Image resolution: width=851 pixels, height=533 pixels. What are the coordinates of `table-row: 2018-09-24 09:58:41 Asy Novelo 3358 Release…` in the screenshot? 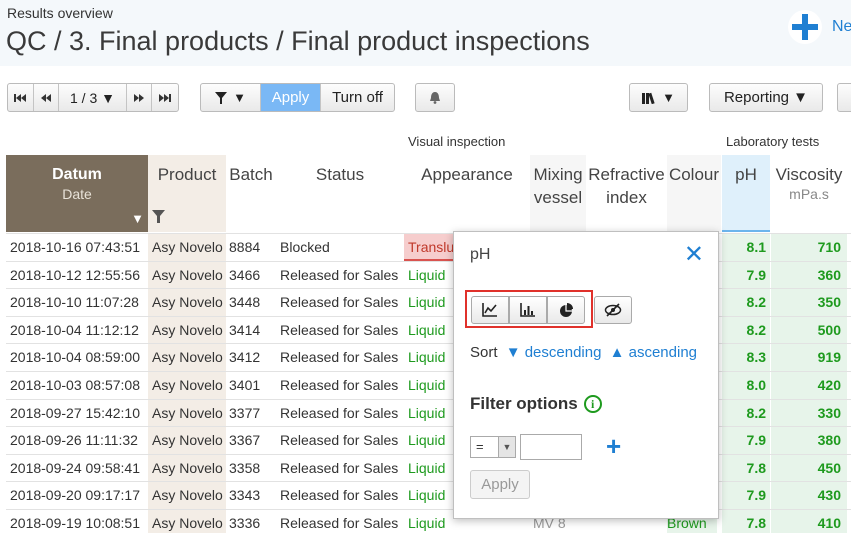 It's located at (428, 467).